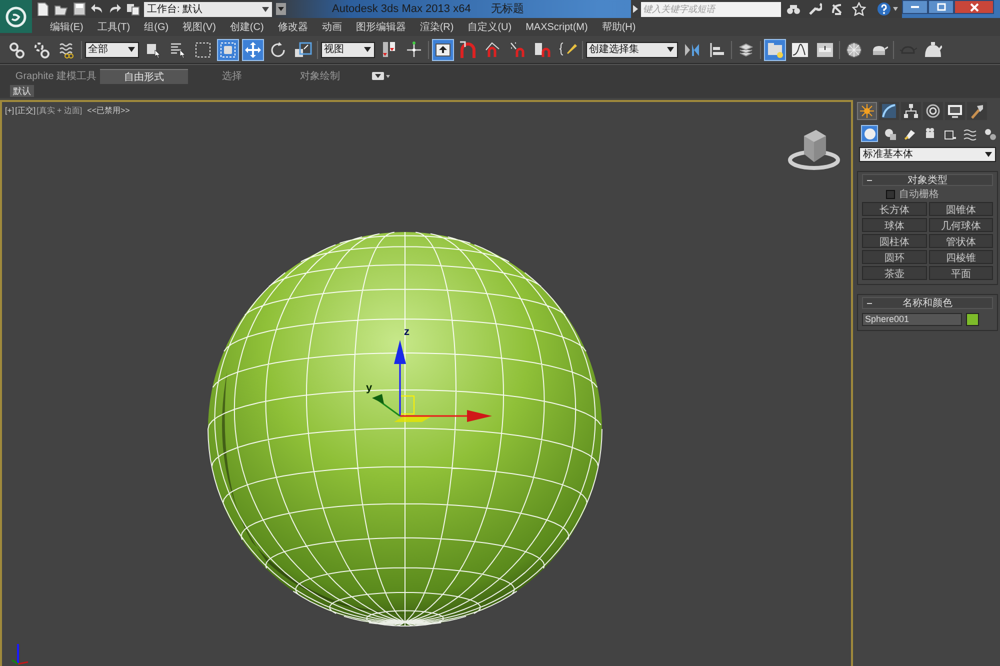 The width and height of the screenshot is (1000, 666). I want to click on curve-editor-icon, so click(800, 49).